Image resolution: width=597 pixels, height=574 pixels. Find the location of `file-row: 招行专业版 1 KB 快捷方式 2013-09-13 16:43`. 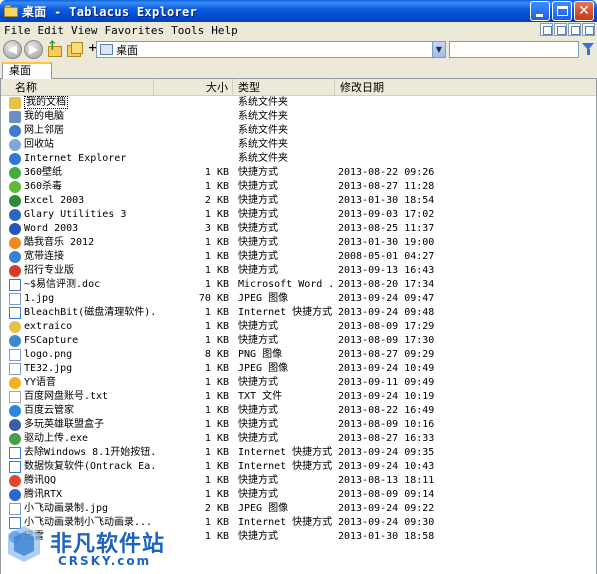

file-row: 招行专业版 1 KB 快捷方式 2013-09-13 16:43 is located at coordinates (298, 271).